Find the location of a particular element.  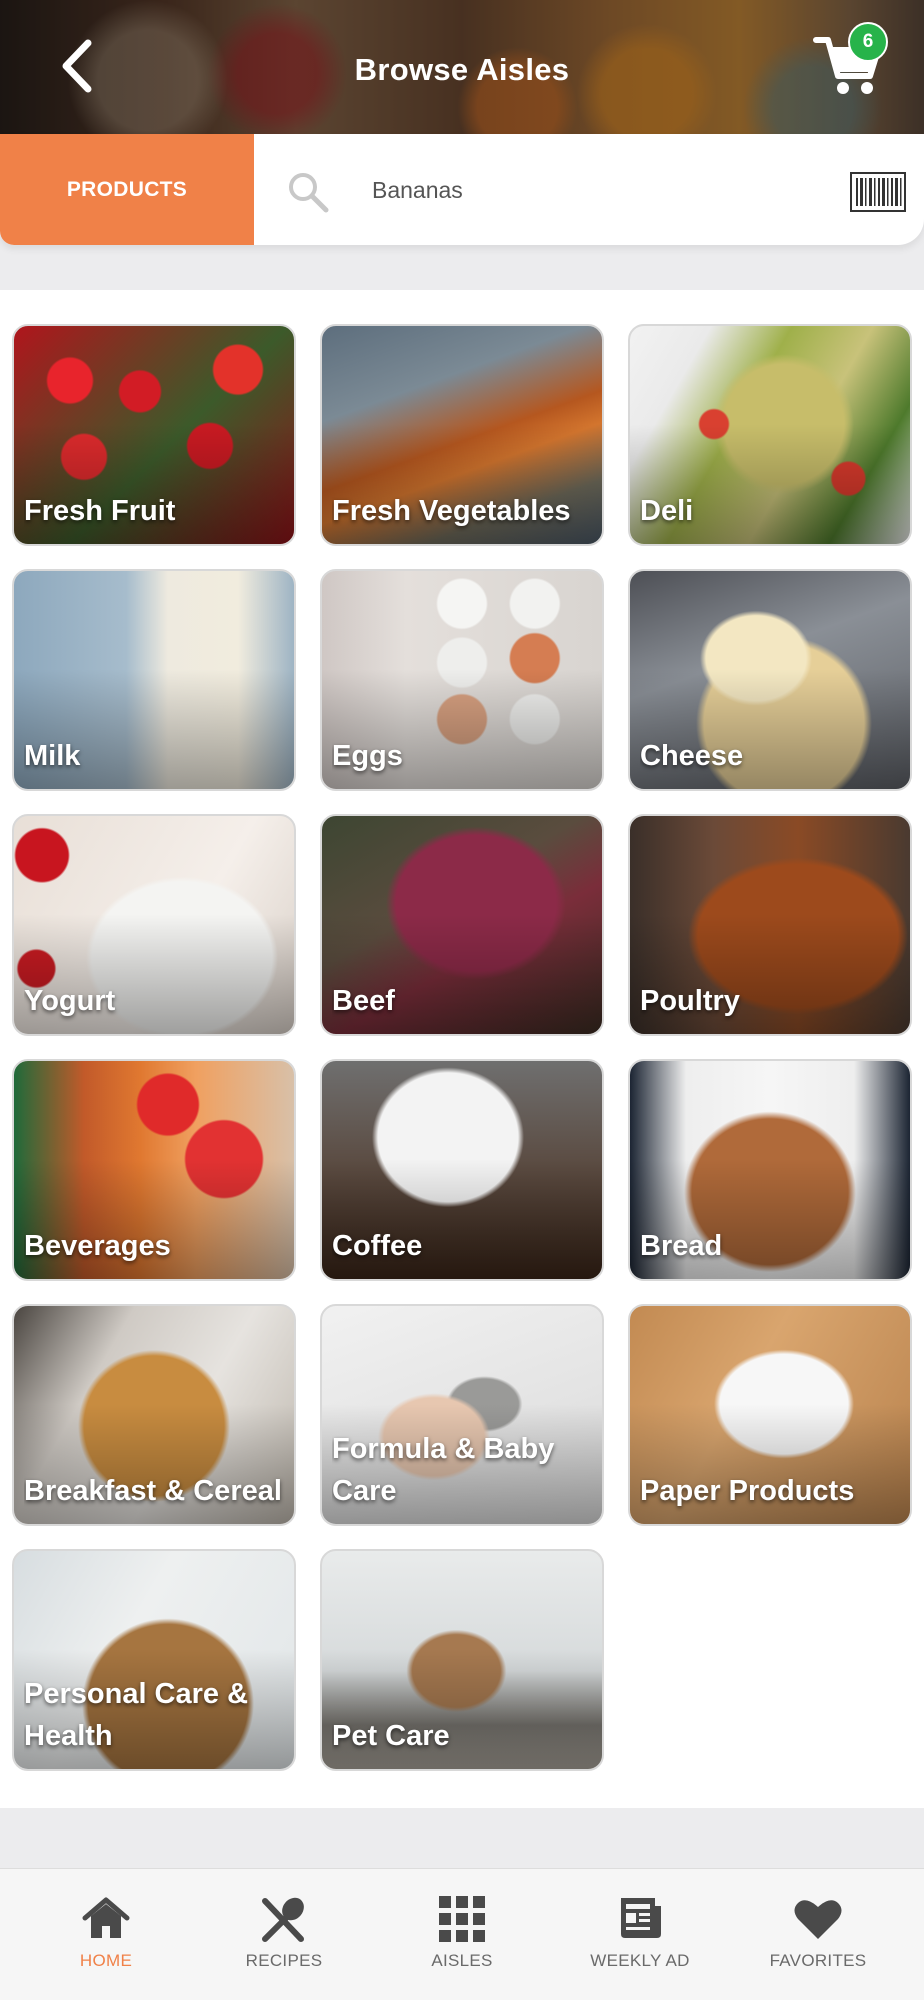

newspaper-icon is located at coordinates (641, 1918).